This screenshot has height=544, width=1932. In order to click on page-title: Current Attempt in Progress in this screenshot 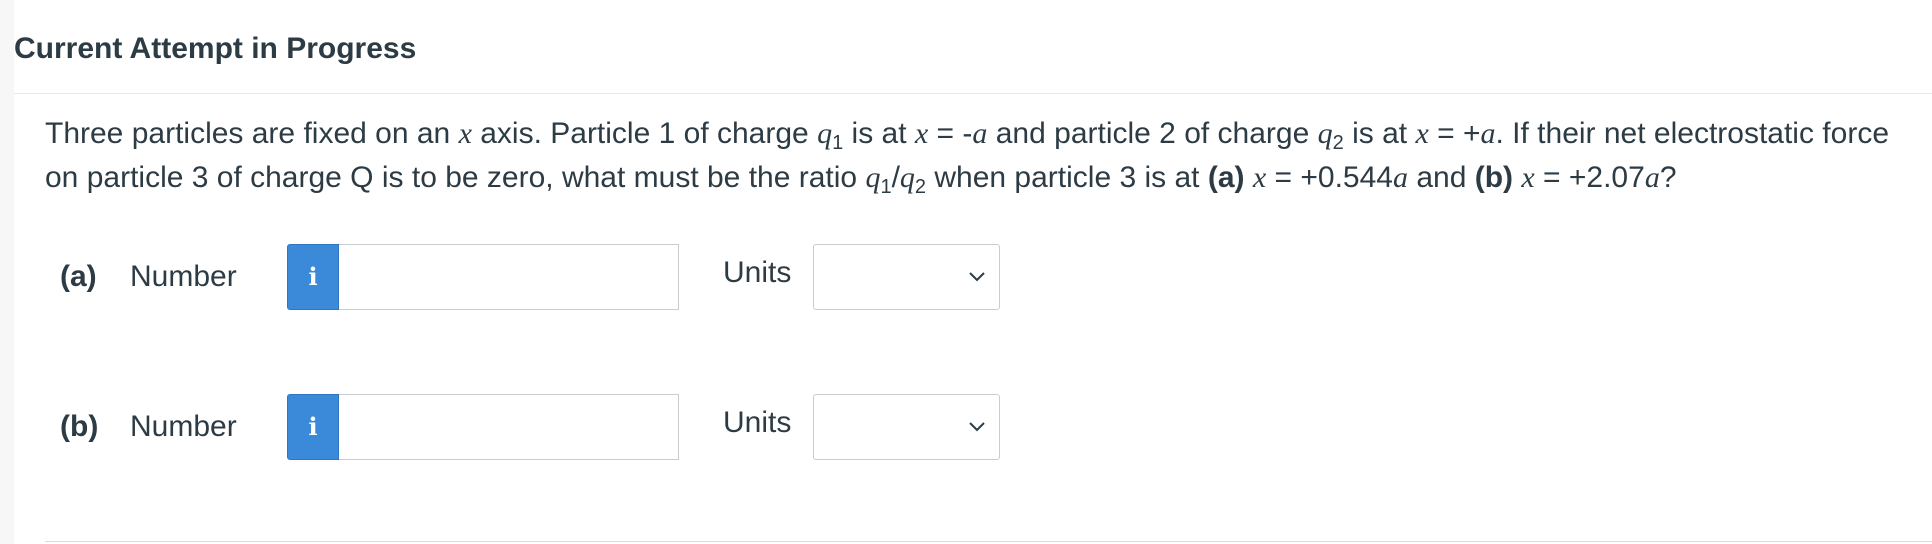, I will do `click(215, 48)`.